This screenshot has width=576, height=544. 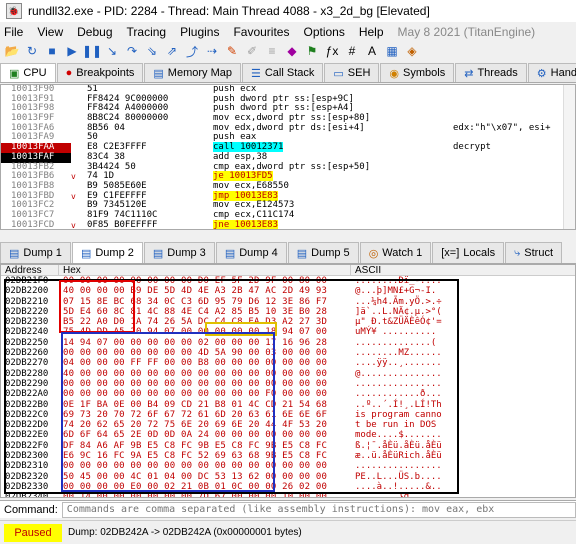 What do you see at coordinates (372, 51) in the screenshot?
I see `font-icon: A` at bounding box center [372, 51].